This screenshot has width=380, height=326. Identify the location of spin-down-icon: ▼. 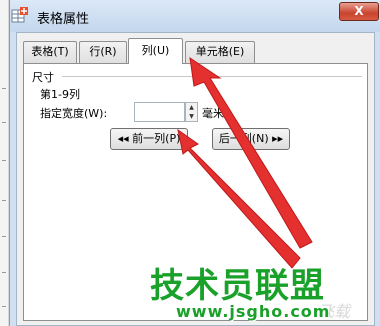
(191, 116).